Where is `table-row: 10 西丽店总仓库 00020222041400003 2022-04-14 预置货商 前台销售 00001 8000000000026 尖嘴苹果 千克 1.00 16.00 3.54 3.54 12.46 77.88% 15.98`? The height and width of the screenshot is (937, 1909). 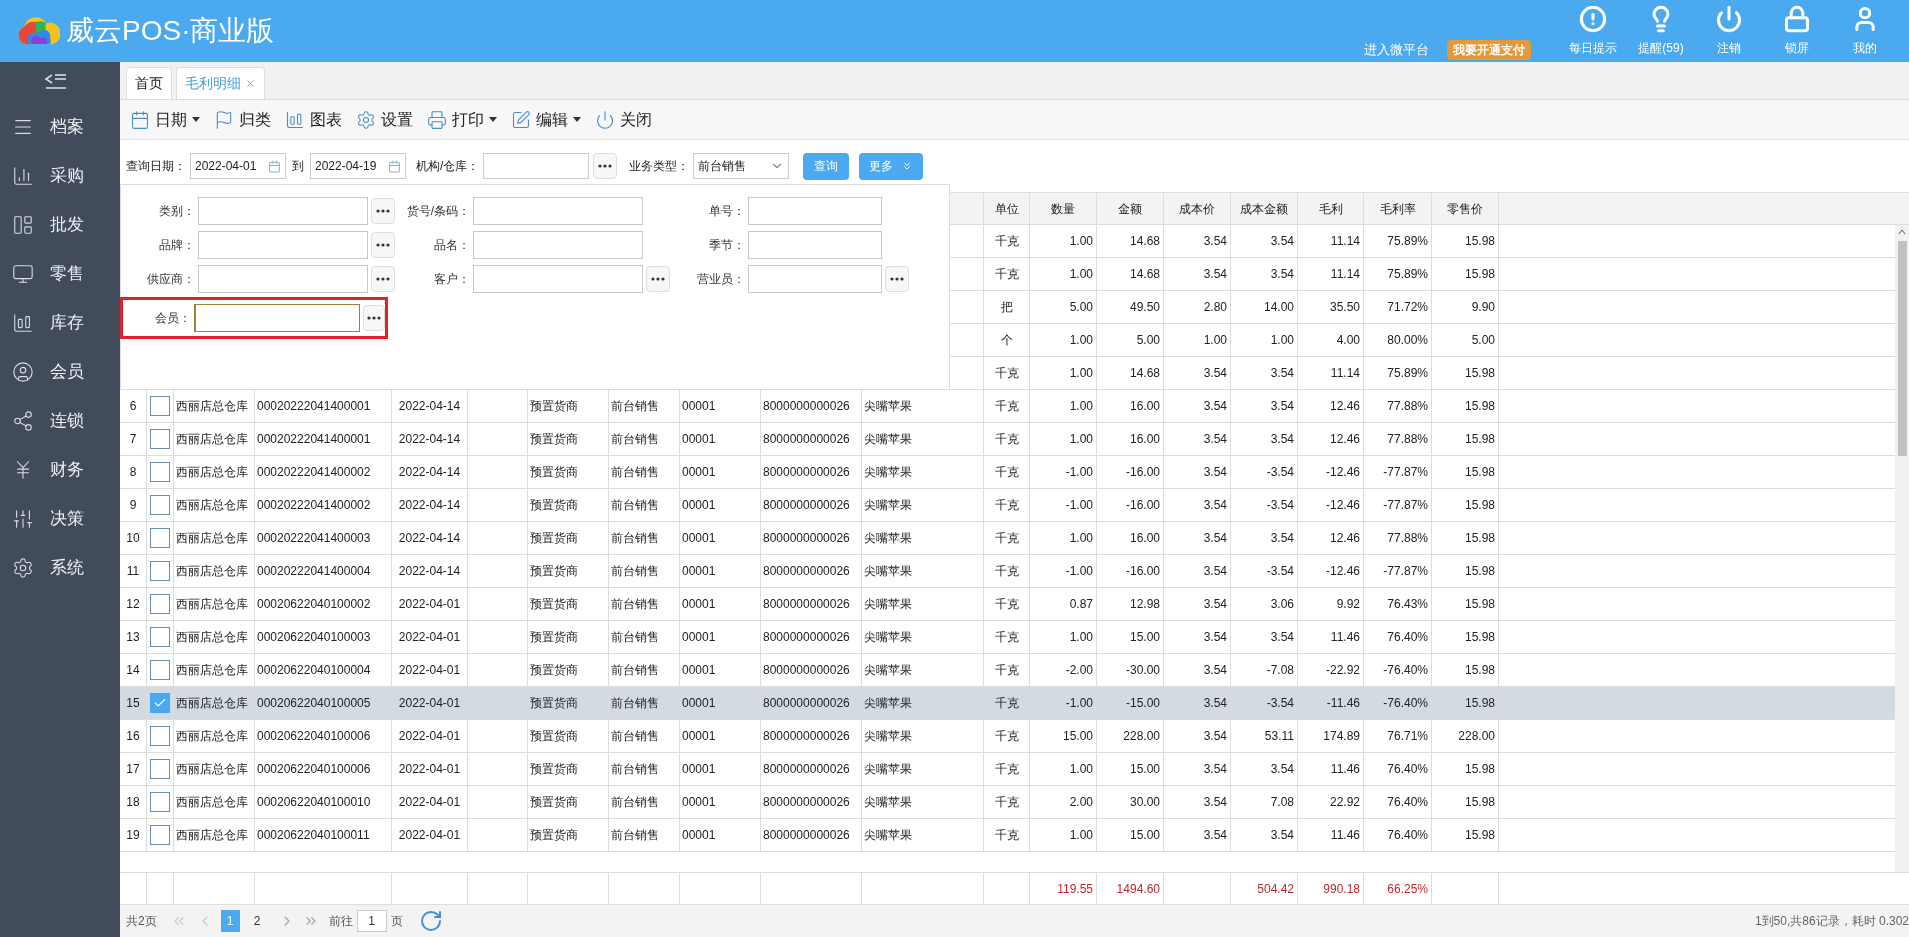
table-row: 10 西丽店总仓库 00020222041400003 2022-04-14 预置货商 前台销售 00001 8000000000026 尖嘴苹果 千克 1.00 16.00 3.54 3.54 12.46 77.88% 15.98 is located at coordinates (1007, 538).